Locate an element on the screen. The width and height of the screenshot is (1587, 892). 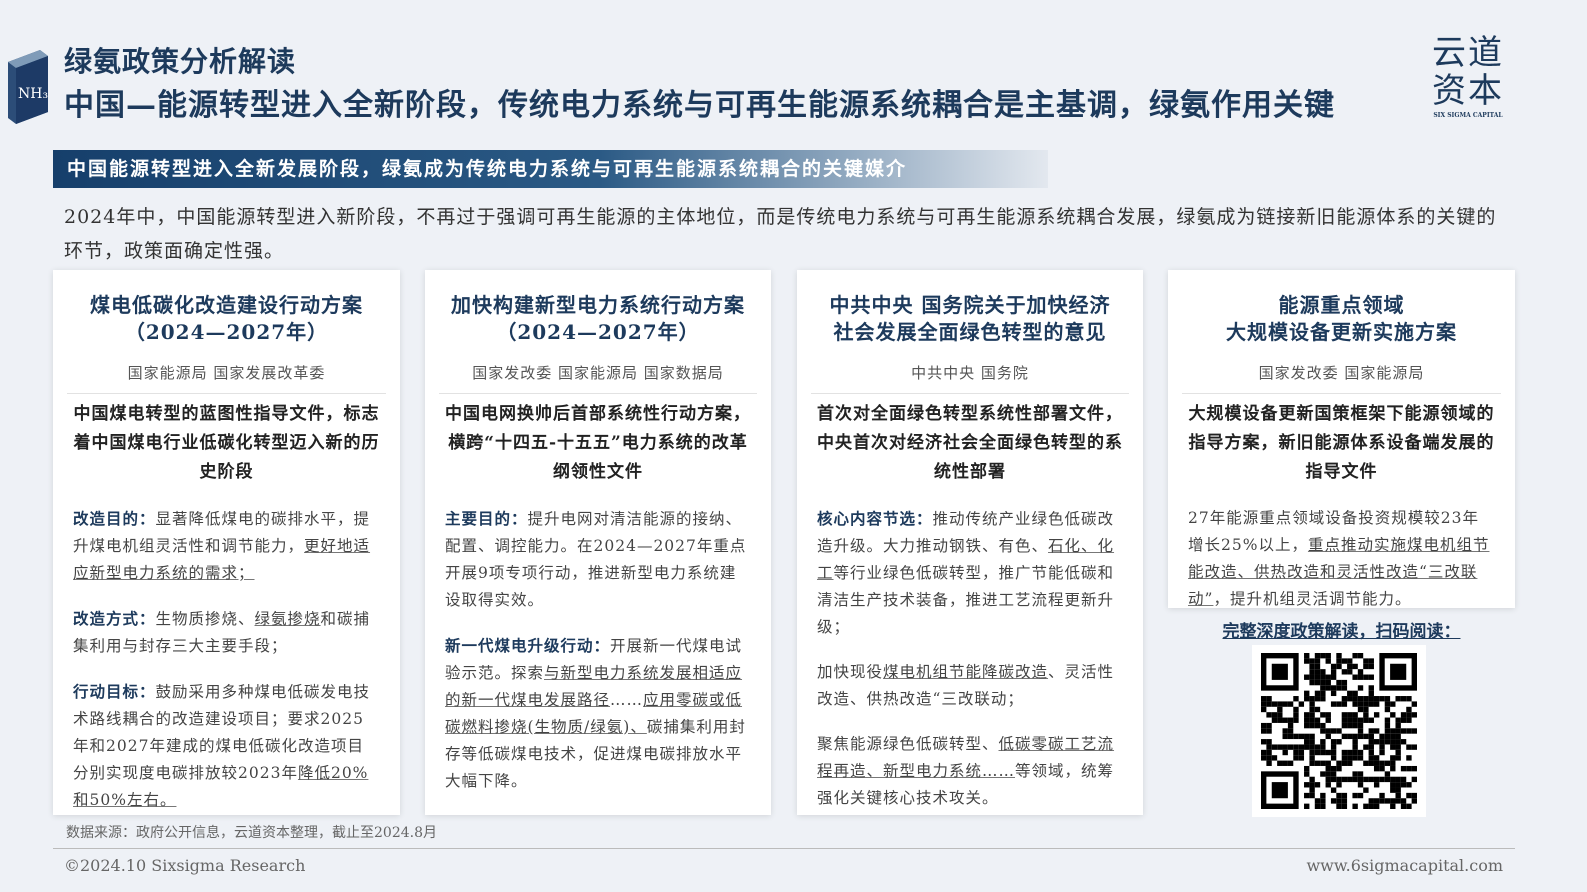
card-summary: 大规模设备更新国策框架下能源领域的指导方案，新旧能源体系设备端发展的指导文件 is located at coordinates (1341, 443).